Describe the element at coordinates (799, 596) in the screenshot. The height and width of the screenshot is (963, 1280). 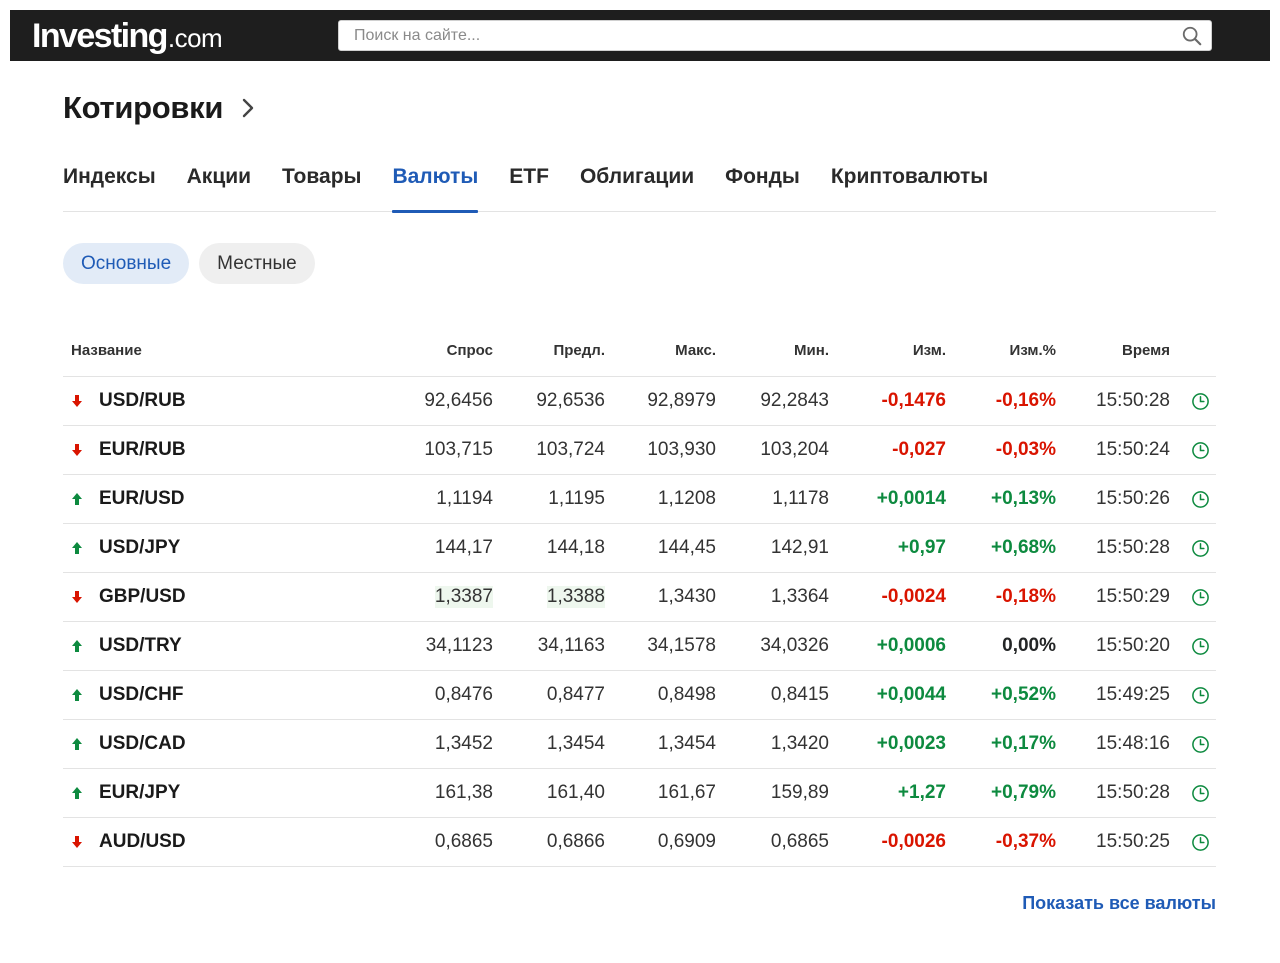
I see `low-value: 1,3364` at that location.